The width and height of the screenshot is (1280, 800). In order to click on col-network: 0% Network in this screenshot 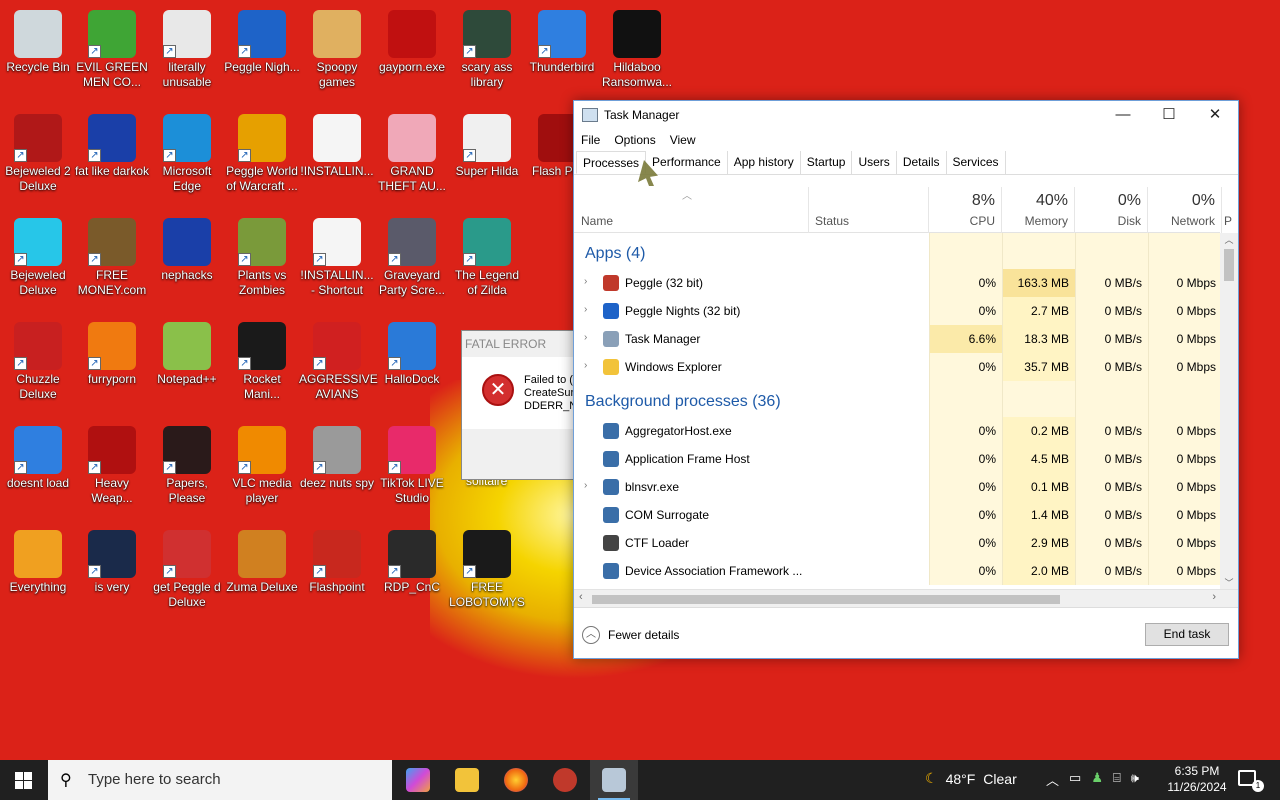, I will do `click(1185, 210)`.